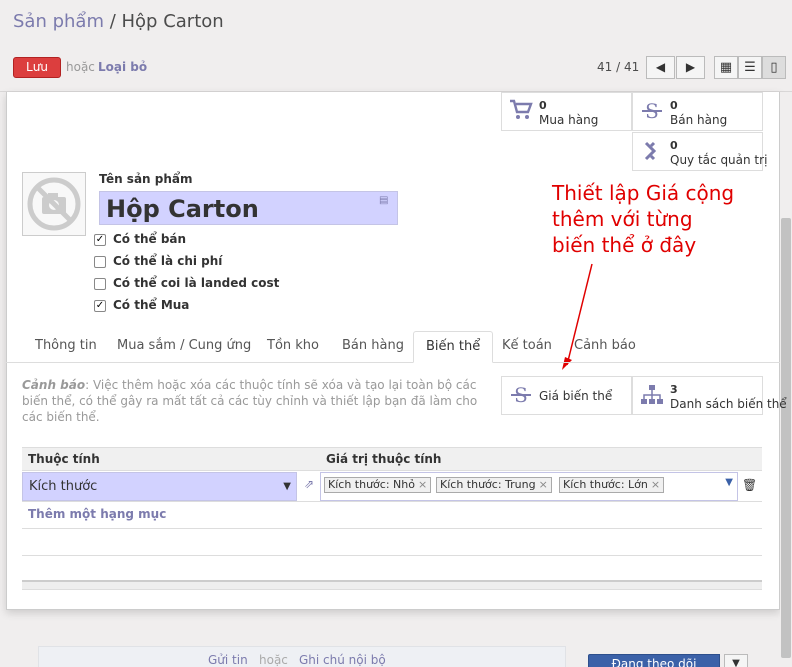  I want to click on refresh-icon, so click(652, 151).